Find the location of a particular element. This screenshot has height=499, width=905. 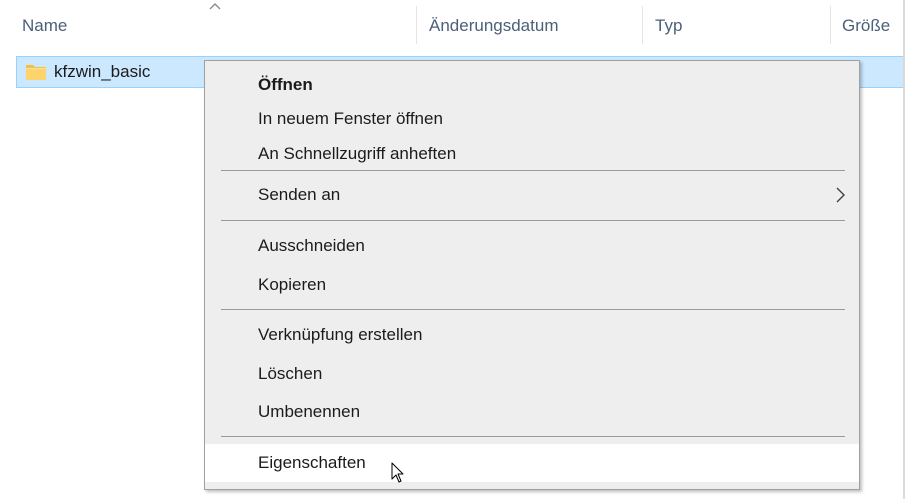

menu-item-label: Verknüpfung erstellen is located at coordinates (340, 334).